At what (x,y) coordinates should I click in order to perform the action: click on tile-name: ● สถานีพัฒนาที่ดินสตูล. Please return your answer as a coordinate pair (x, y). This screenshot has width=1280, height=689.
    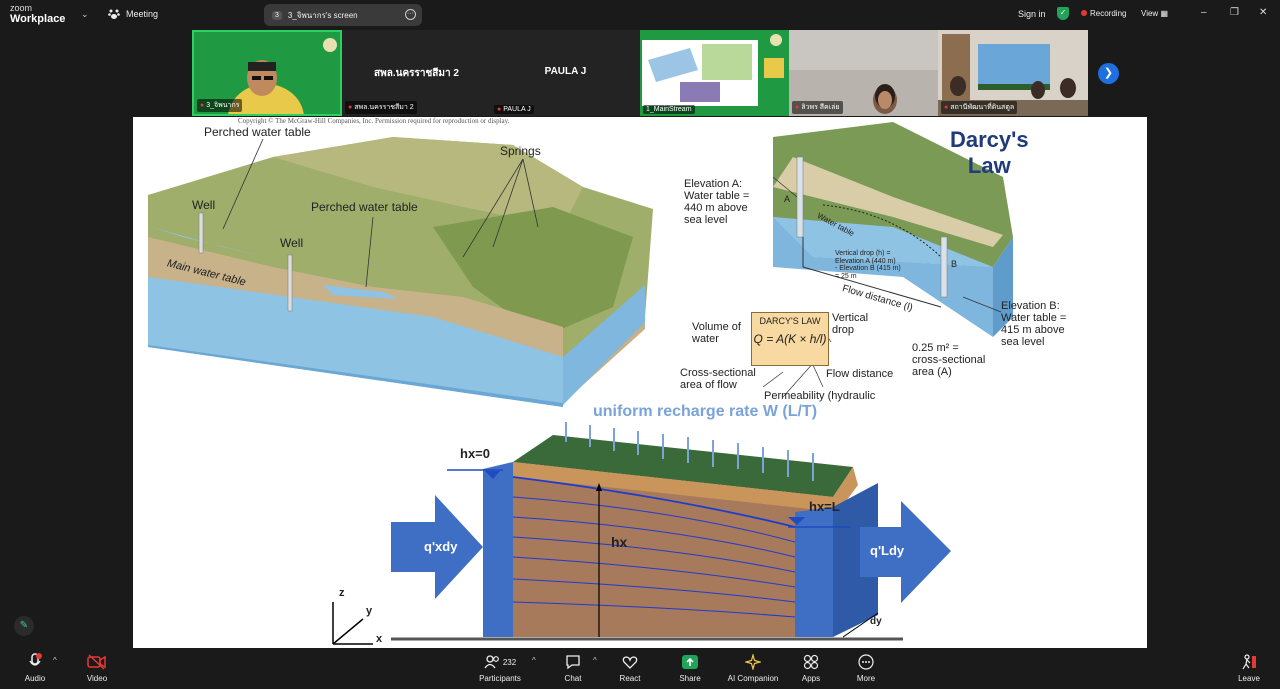
    Looking at the image, I should click on (979, 107).